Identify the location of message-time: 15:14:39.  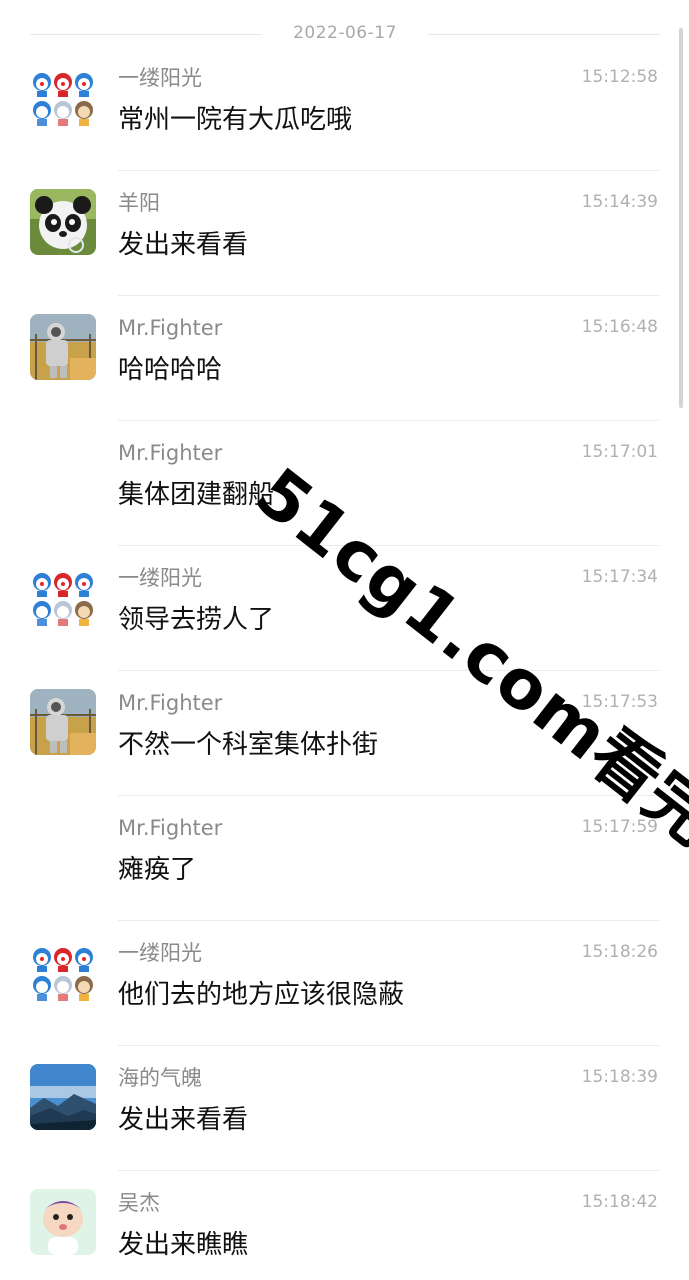
(619, 202).